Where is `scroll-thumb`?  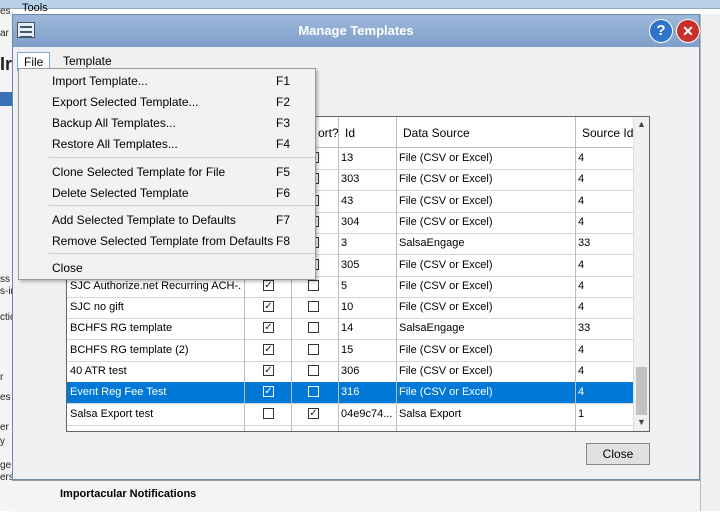 scroll-thumb is located at coordinates (641, 391).